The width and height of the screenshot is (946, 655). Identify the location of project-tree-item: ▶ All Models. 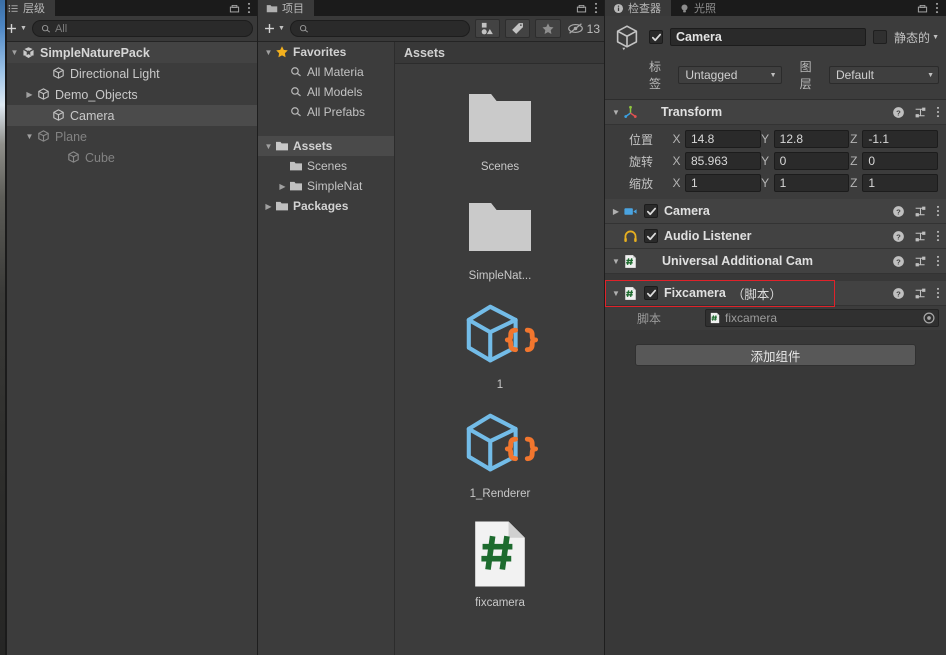
(326, 92).